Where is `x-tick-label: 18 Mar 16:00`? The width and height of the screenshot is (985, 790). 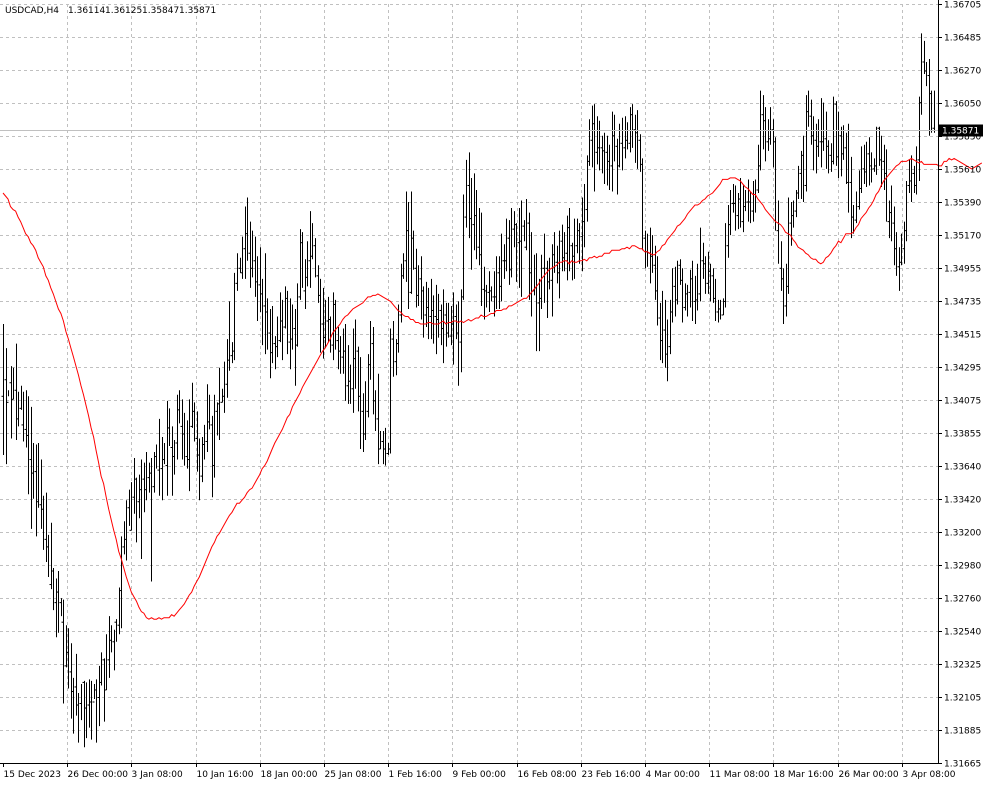 x-tick-label: 18 Mar 16:00 is located at coordinates (804, 775).